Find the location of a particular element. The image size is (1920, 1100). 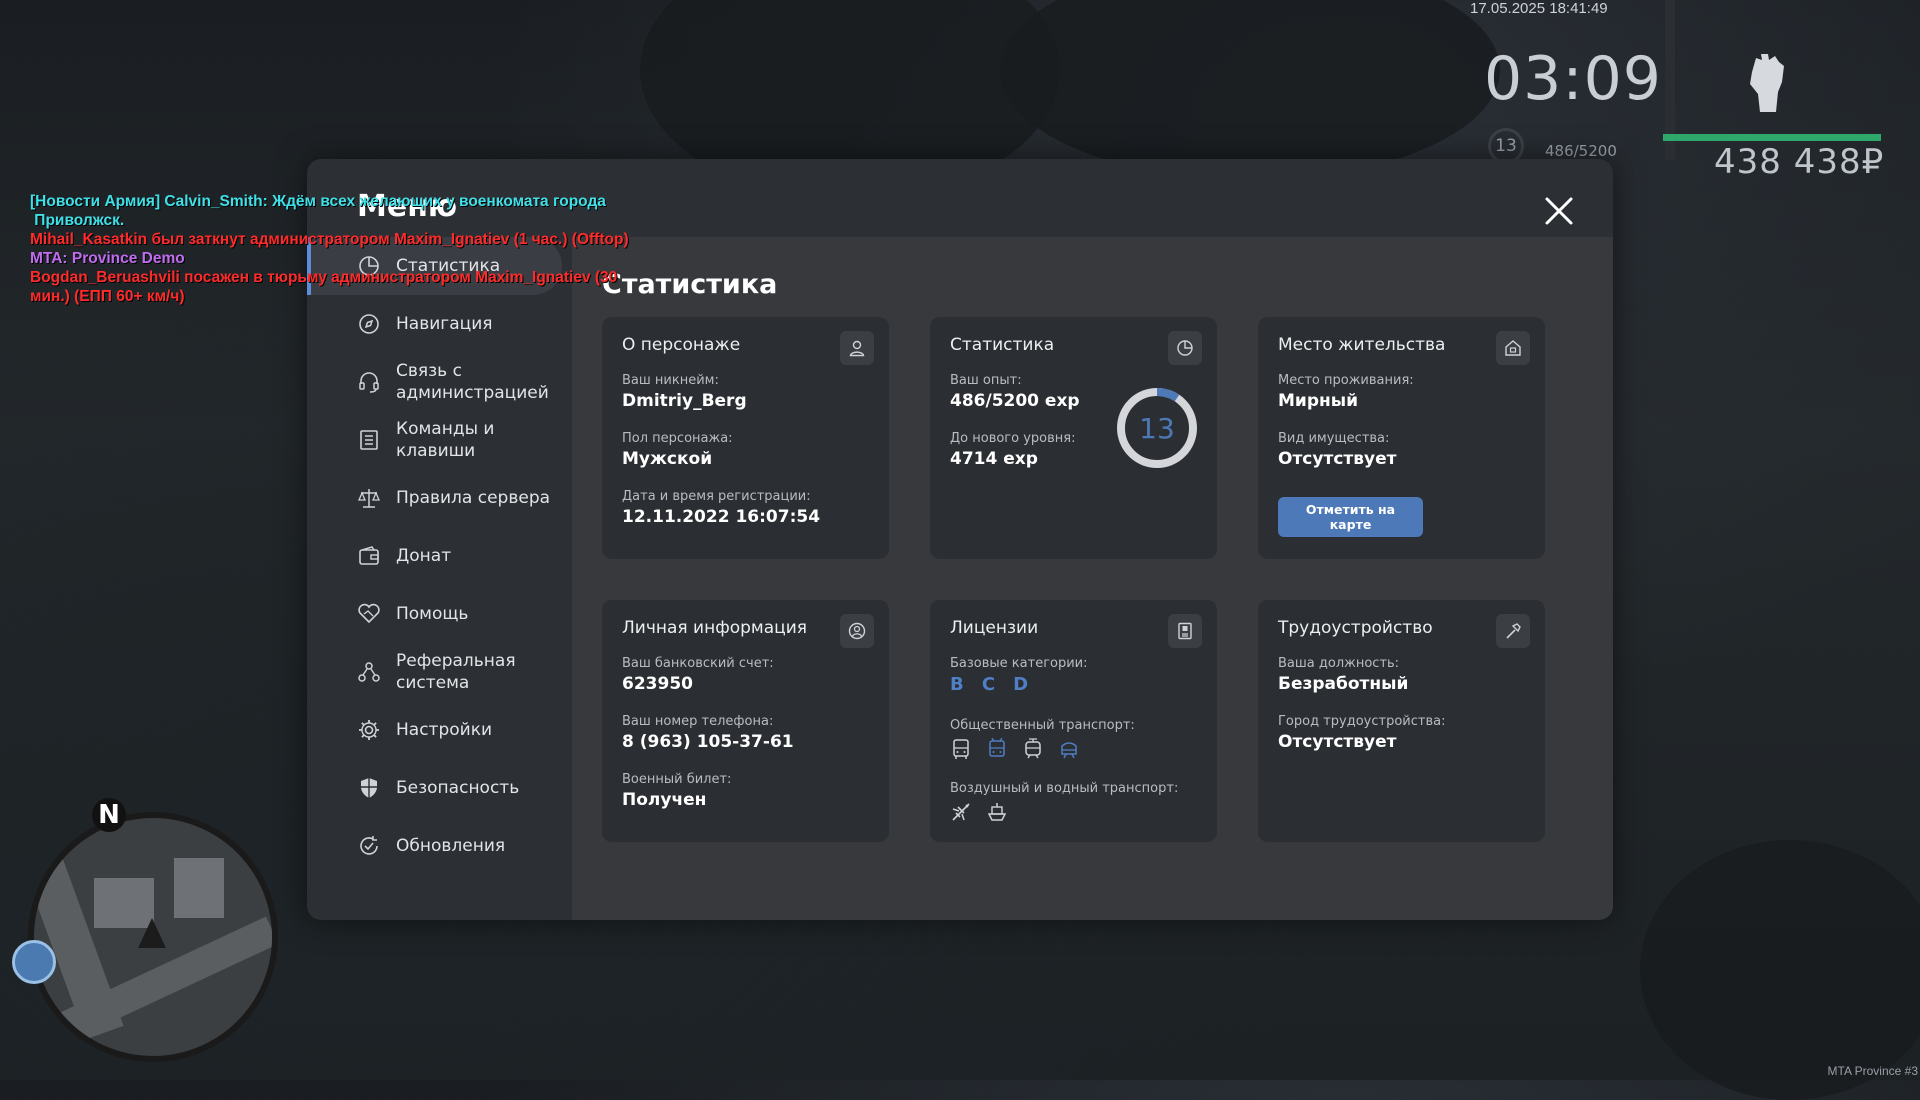

sidebar-item-commands: Команды и клавиши is located at coordinates (434, 440).